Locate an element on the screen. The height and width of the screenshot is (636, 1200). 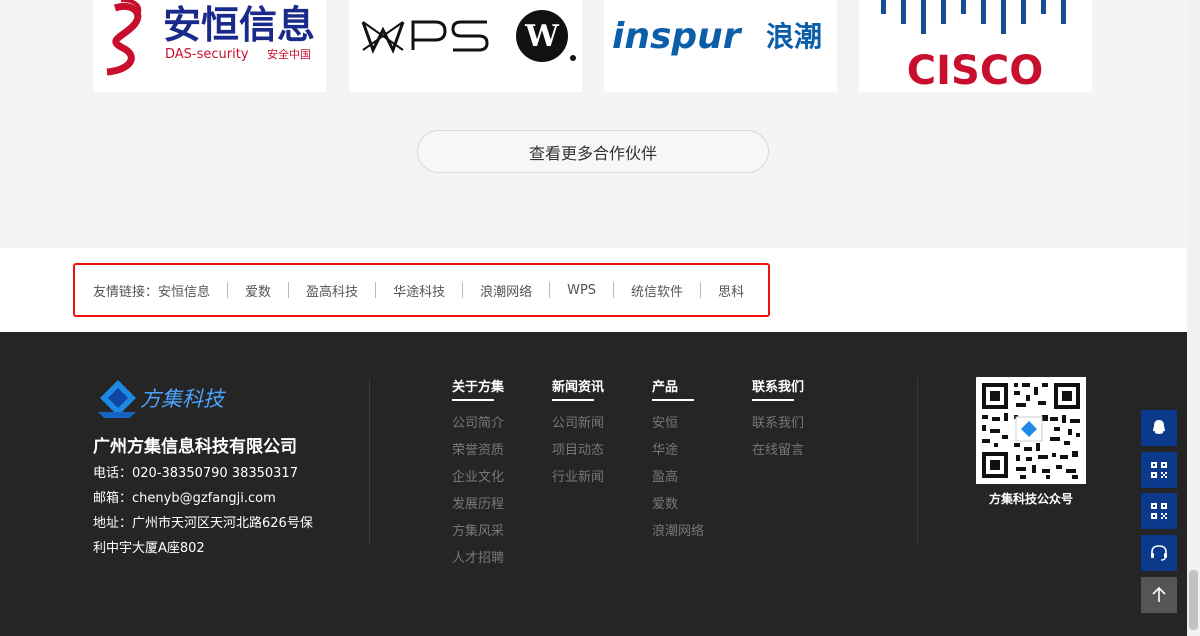
qq-icon is located at coordinates (1159, 427).